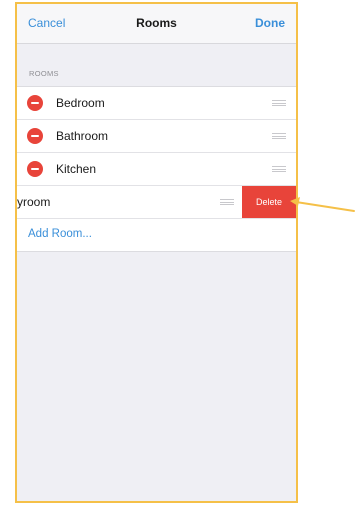 This screenshot has width=358, height=508. What do you see at coordinates (76, 169) in the screenshot?
I see `room-label: Kitchen` at bounding box center [76, 169].